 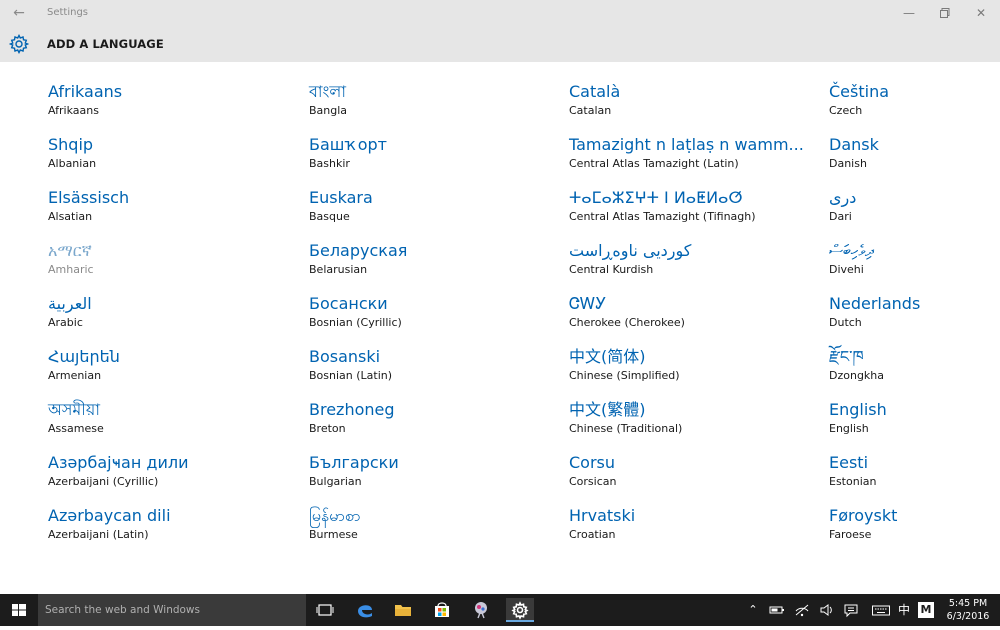 I want to click on gear-icon, so click(x=19, y=44).